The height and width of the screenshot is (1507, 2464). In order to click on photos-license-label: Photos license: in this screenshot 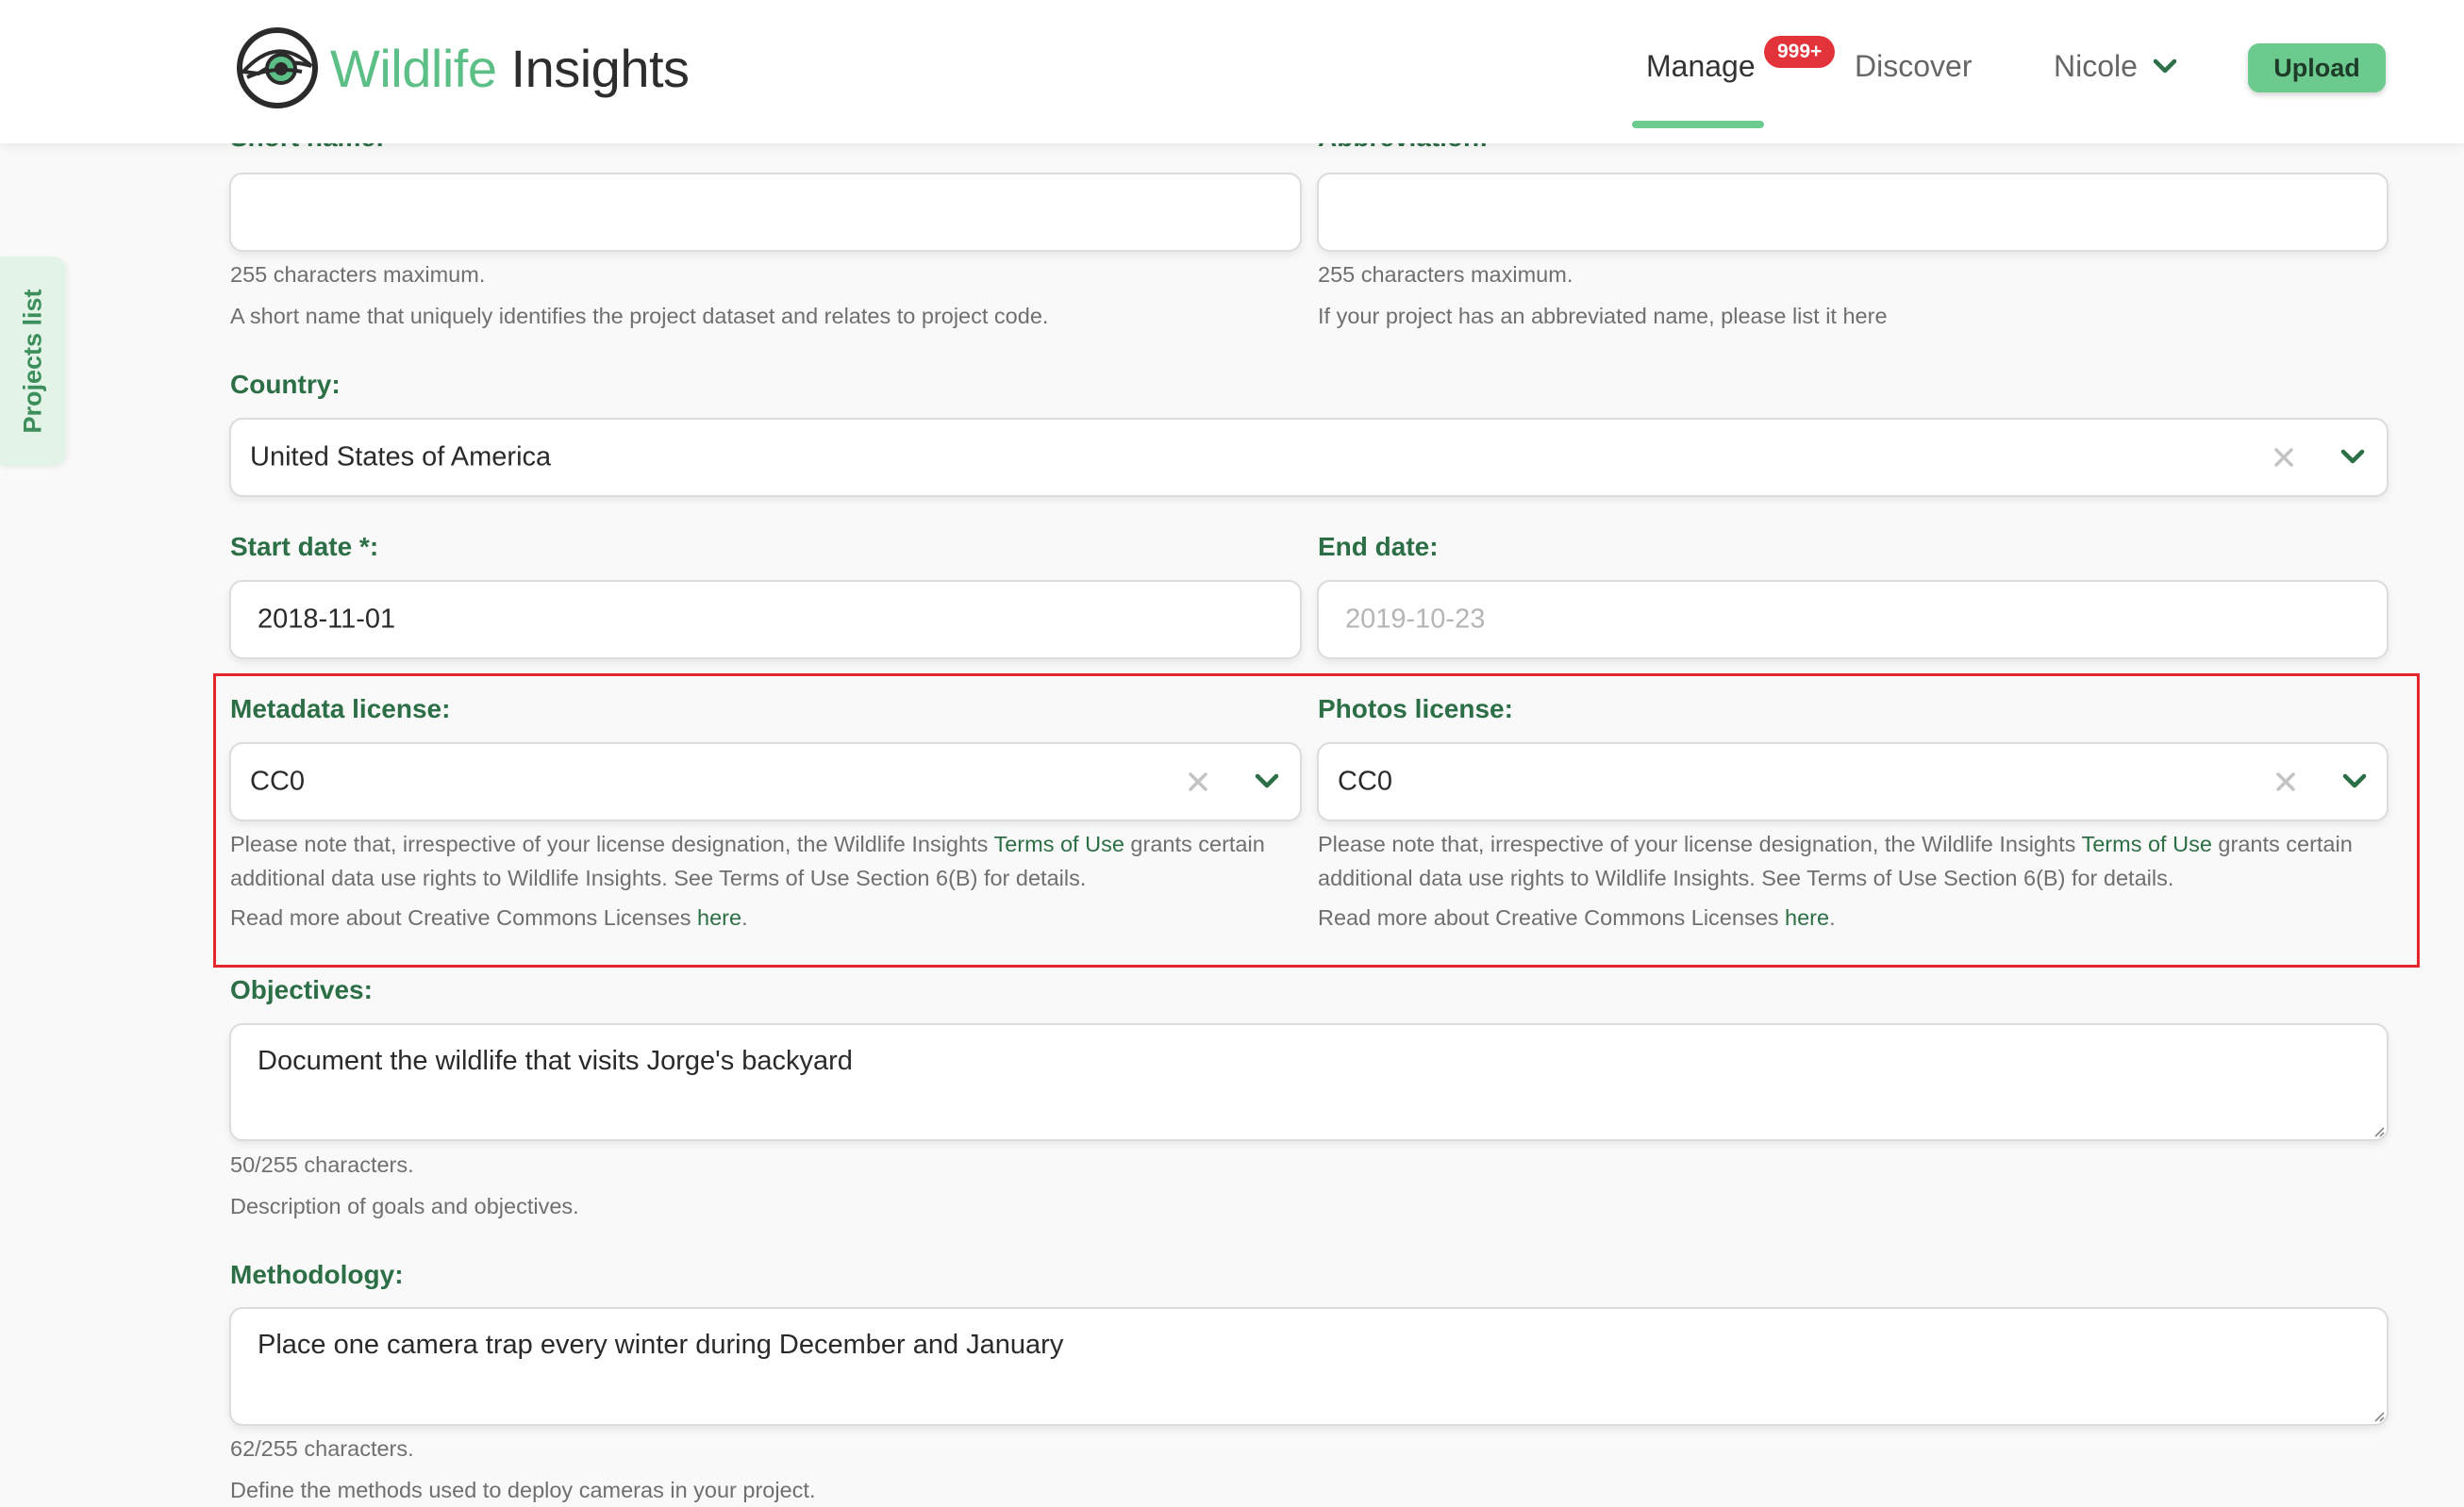, I will do `click(1416, 708)`.